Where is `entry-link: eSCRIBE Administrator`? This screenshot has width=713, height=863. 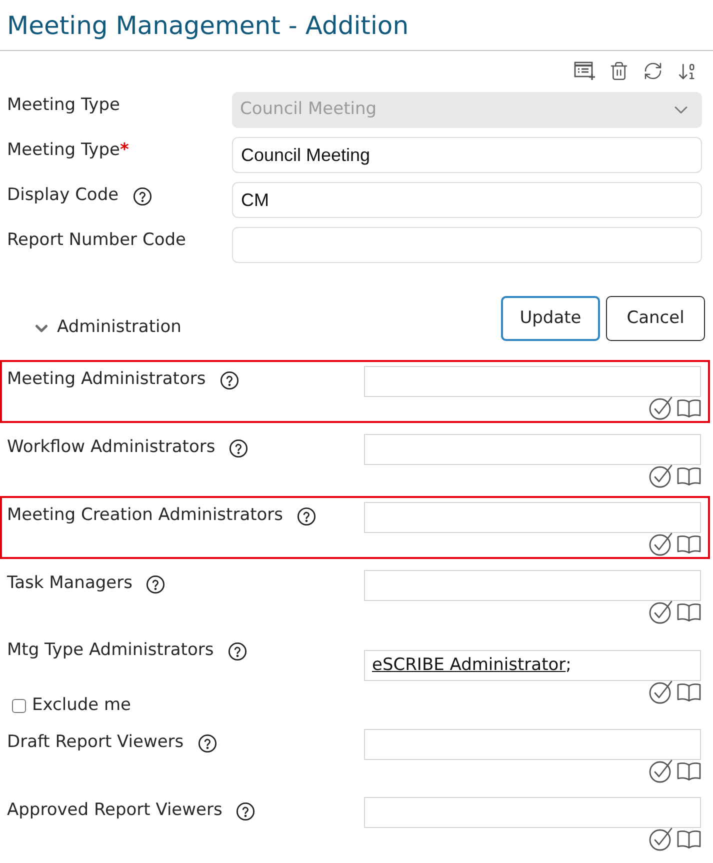 entry-link: eSCRIBE Administrator is located at coordinates (469, 665).